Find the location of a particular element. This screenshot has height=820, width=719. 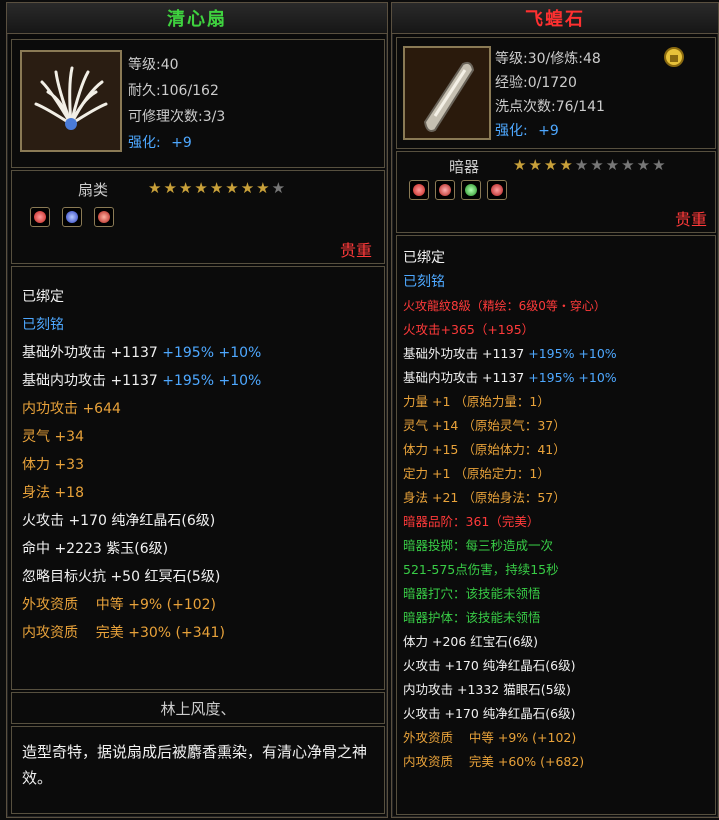

left-rarity: 贵重 is located at coordinates (355, 250).